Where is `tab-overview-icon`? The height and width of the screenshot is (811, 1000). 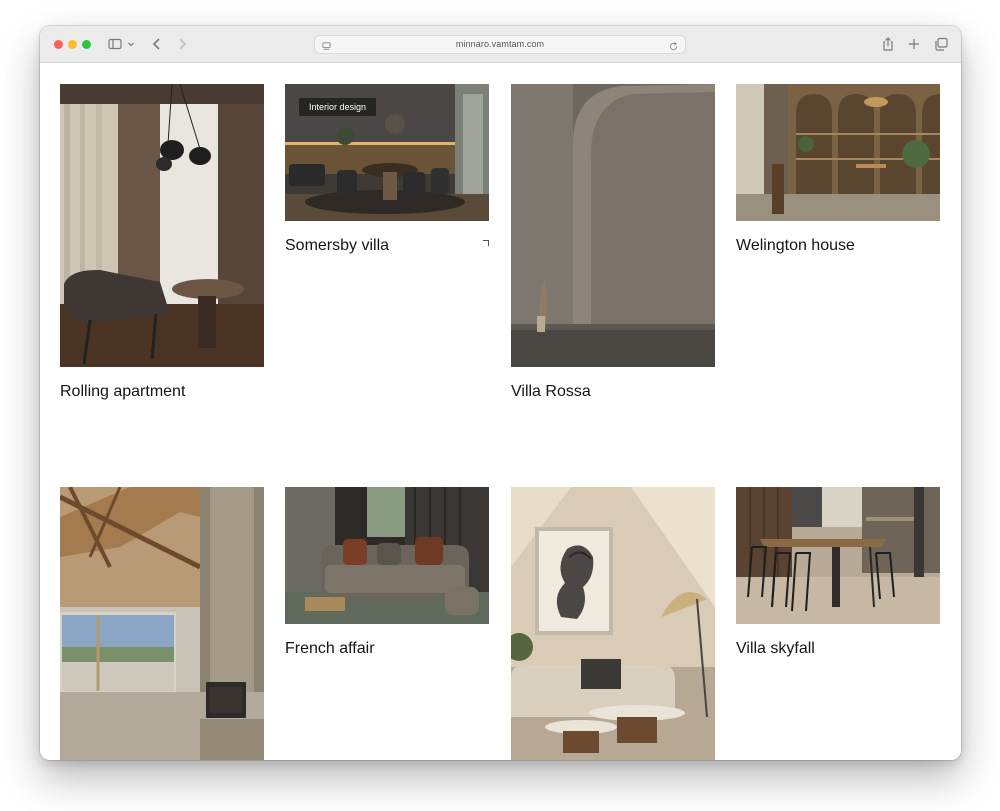 tab-overview-icon is located at coordinates (941, 44).